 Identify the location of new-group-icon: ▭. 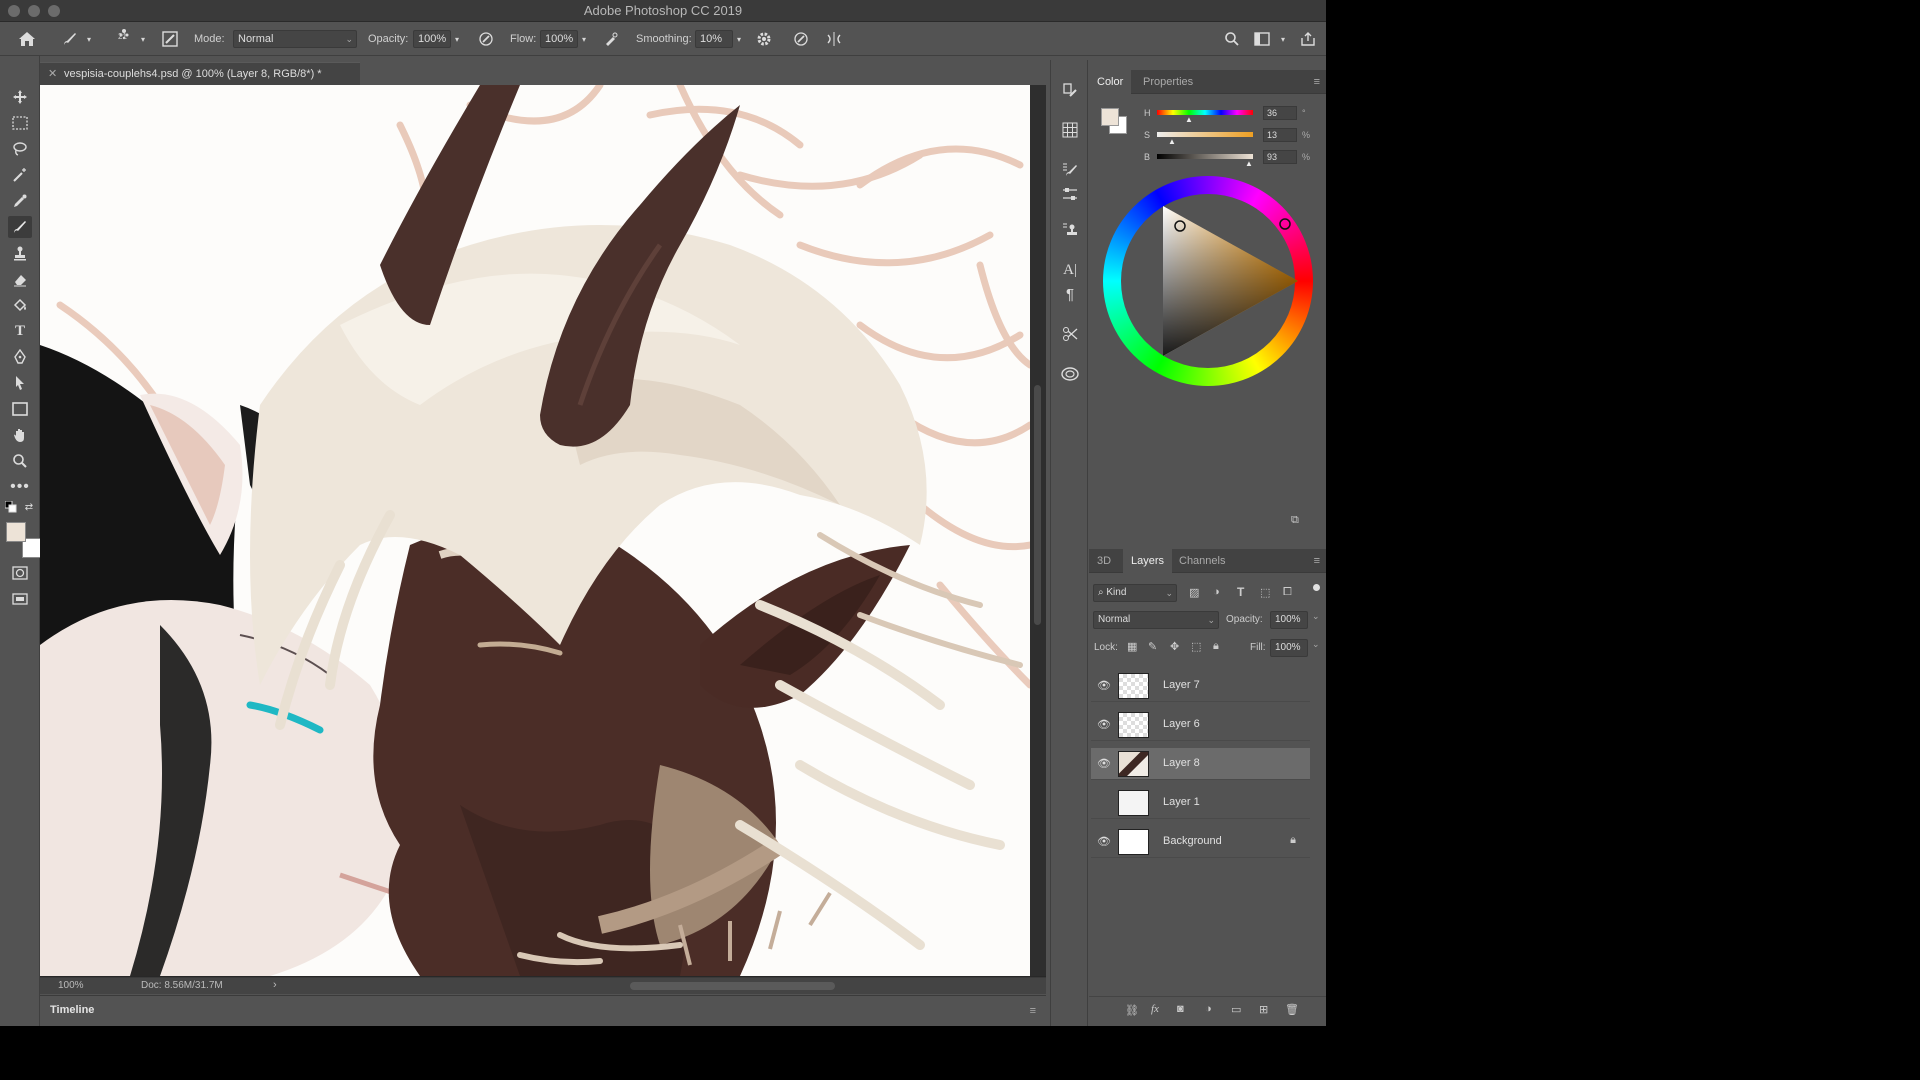
(1236, 1009).